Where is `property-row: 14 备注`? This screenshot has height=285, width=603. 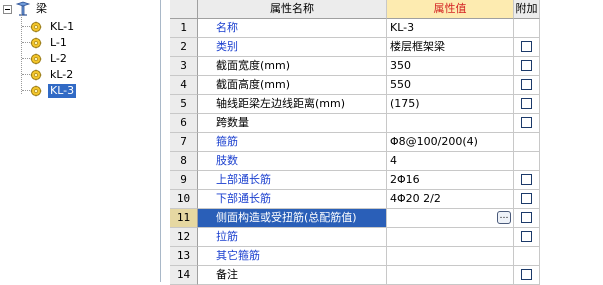
property-row: 14 备注 is located at coordinates (386, 275).